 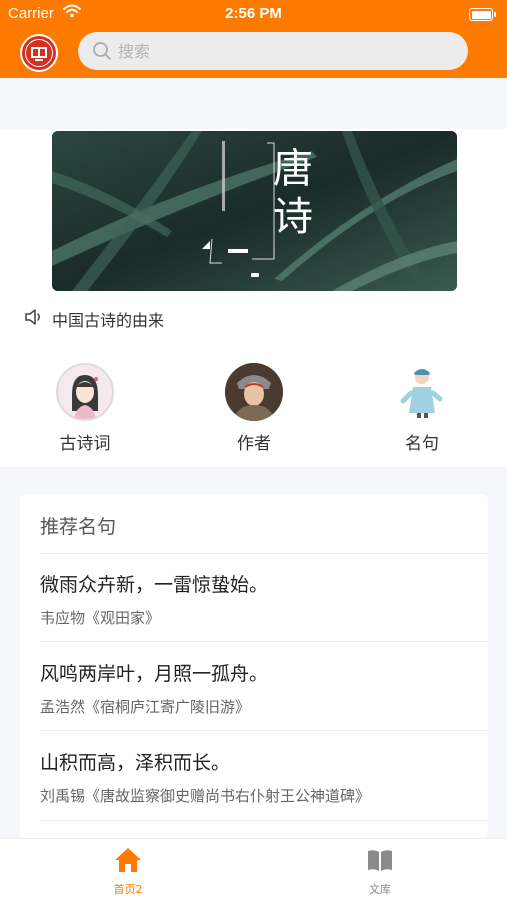 What do you see at coordinates (482, 14) in the screenshot?
I see `battery-icon` at bounding box center [482, 14].